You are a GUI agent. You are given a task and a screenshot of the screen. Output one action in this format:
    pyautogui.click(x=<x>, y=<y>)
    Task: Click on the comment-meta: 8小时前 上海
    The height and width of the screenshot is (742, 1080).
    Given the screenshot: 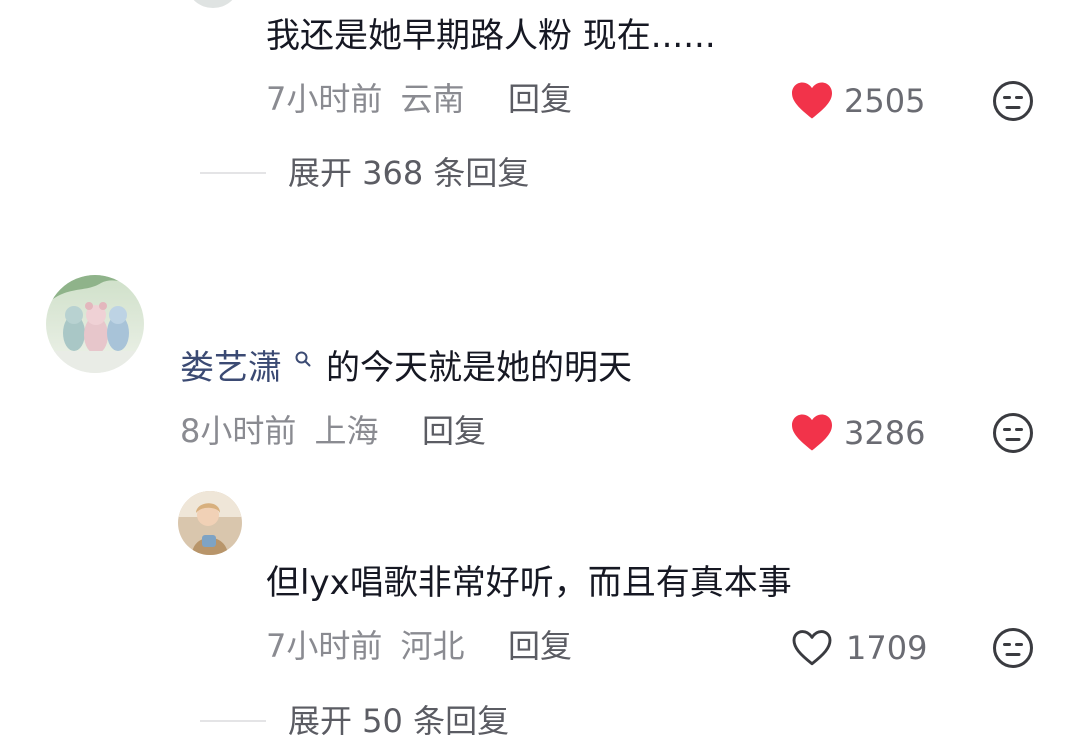 What is the action you would take?
    pyautogui.click(x=279, y=431)
    